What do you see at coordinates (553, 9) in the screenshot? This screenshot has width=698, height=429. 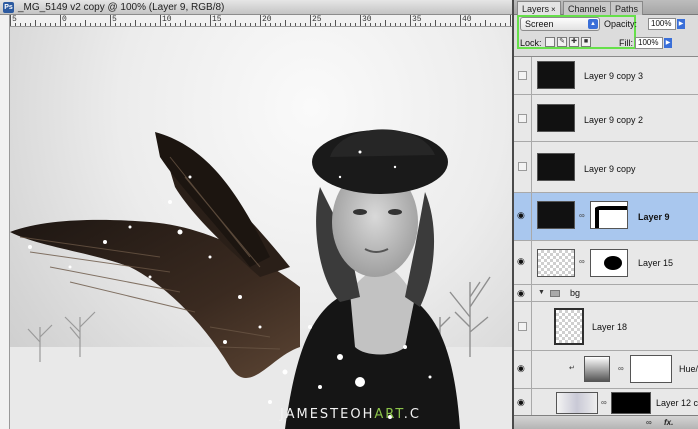 I see `close-tab-icon: ×` at bounding box center [553, 9].